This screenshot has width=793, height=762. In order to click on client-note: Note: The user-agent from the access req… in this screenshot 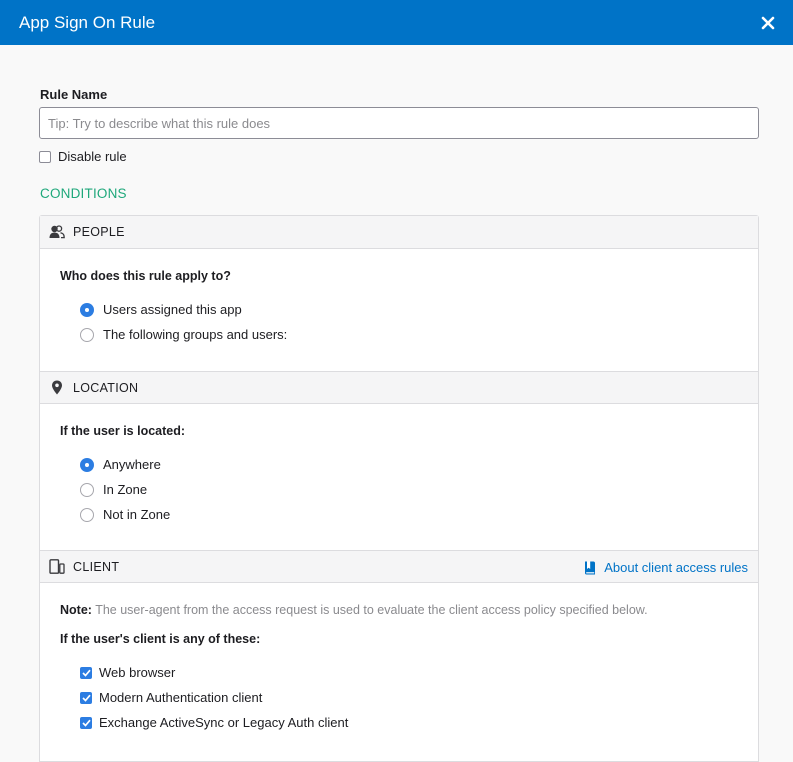, I will do `click(399, 610)`.